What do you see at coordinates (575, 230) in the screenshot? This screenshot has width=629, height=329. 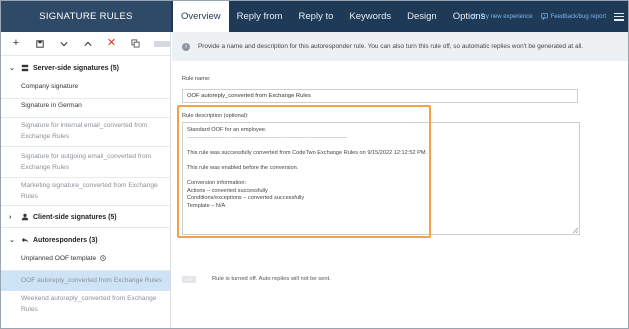 I see `resize-grip-icon` at bounding box center [575, 230].